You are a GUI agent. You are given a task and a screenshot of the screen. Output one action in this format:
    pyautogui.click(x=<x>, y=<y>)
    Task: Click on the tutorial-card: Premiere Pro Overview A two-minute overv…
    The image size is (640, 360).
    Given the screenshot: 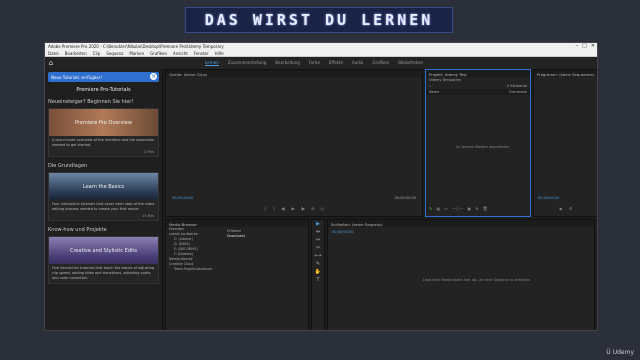 What is the action you would take?
    pyautogui.click(x=103, y=132)
    